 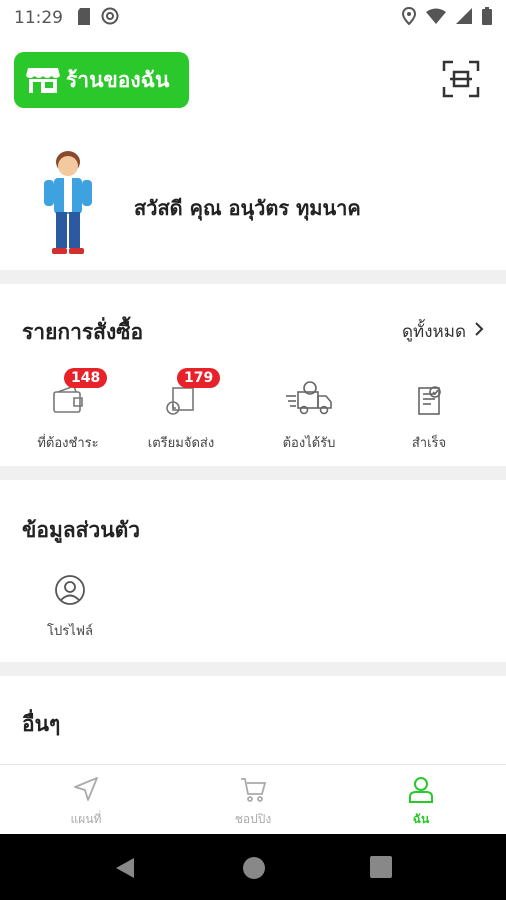 I want to click on order-completed-label: สำเร็จ, so click(x=429, y=443).